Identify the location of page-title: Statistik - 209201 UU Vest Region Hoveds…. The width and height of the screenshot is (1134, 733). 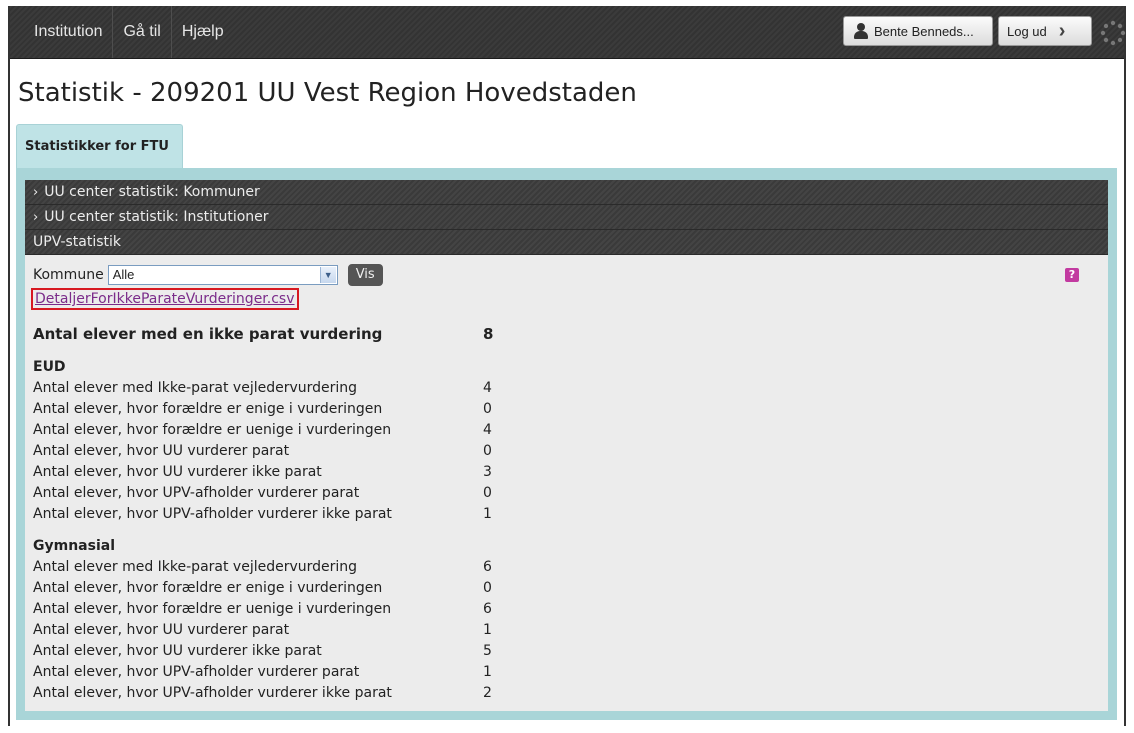
(327, 93).